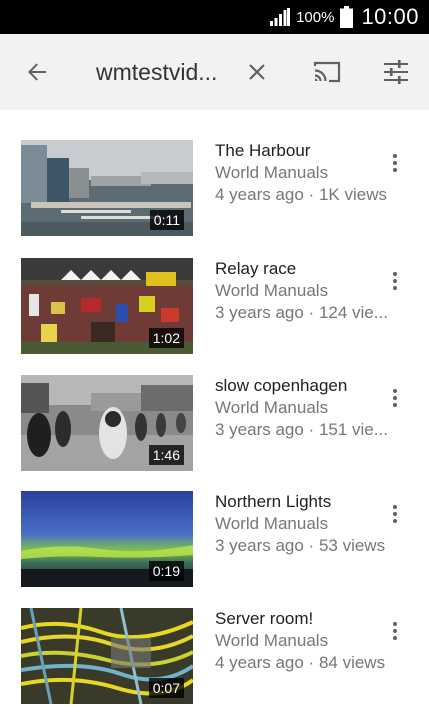 This screenshot has height=716, width=429. Describe the element at coordinates (311, 386) in the screenshot. I see `video-title: slow copenhagen` at that location.